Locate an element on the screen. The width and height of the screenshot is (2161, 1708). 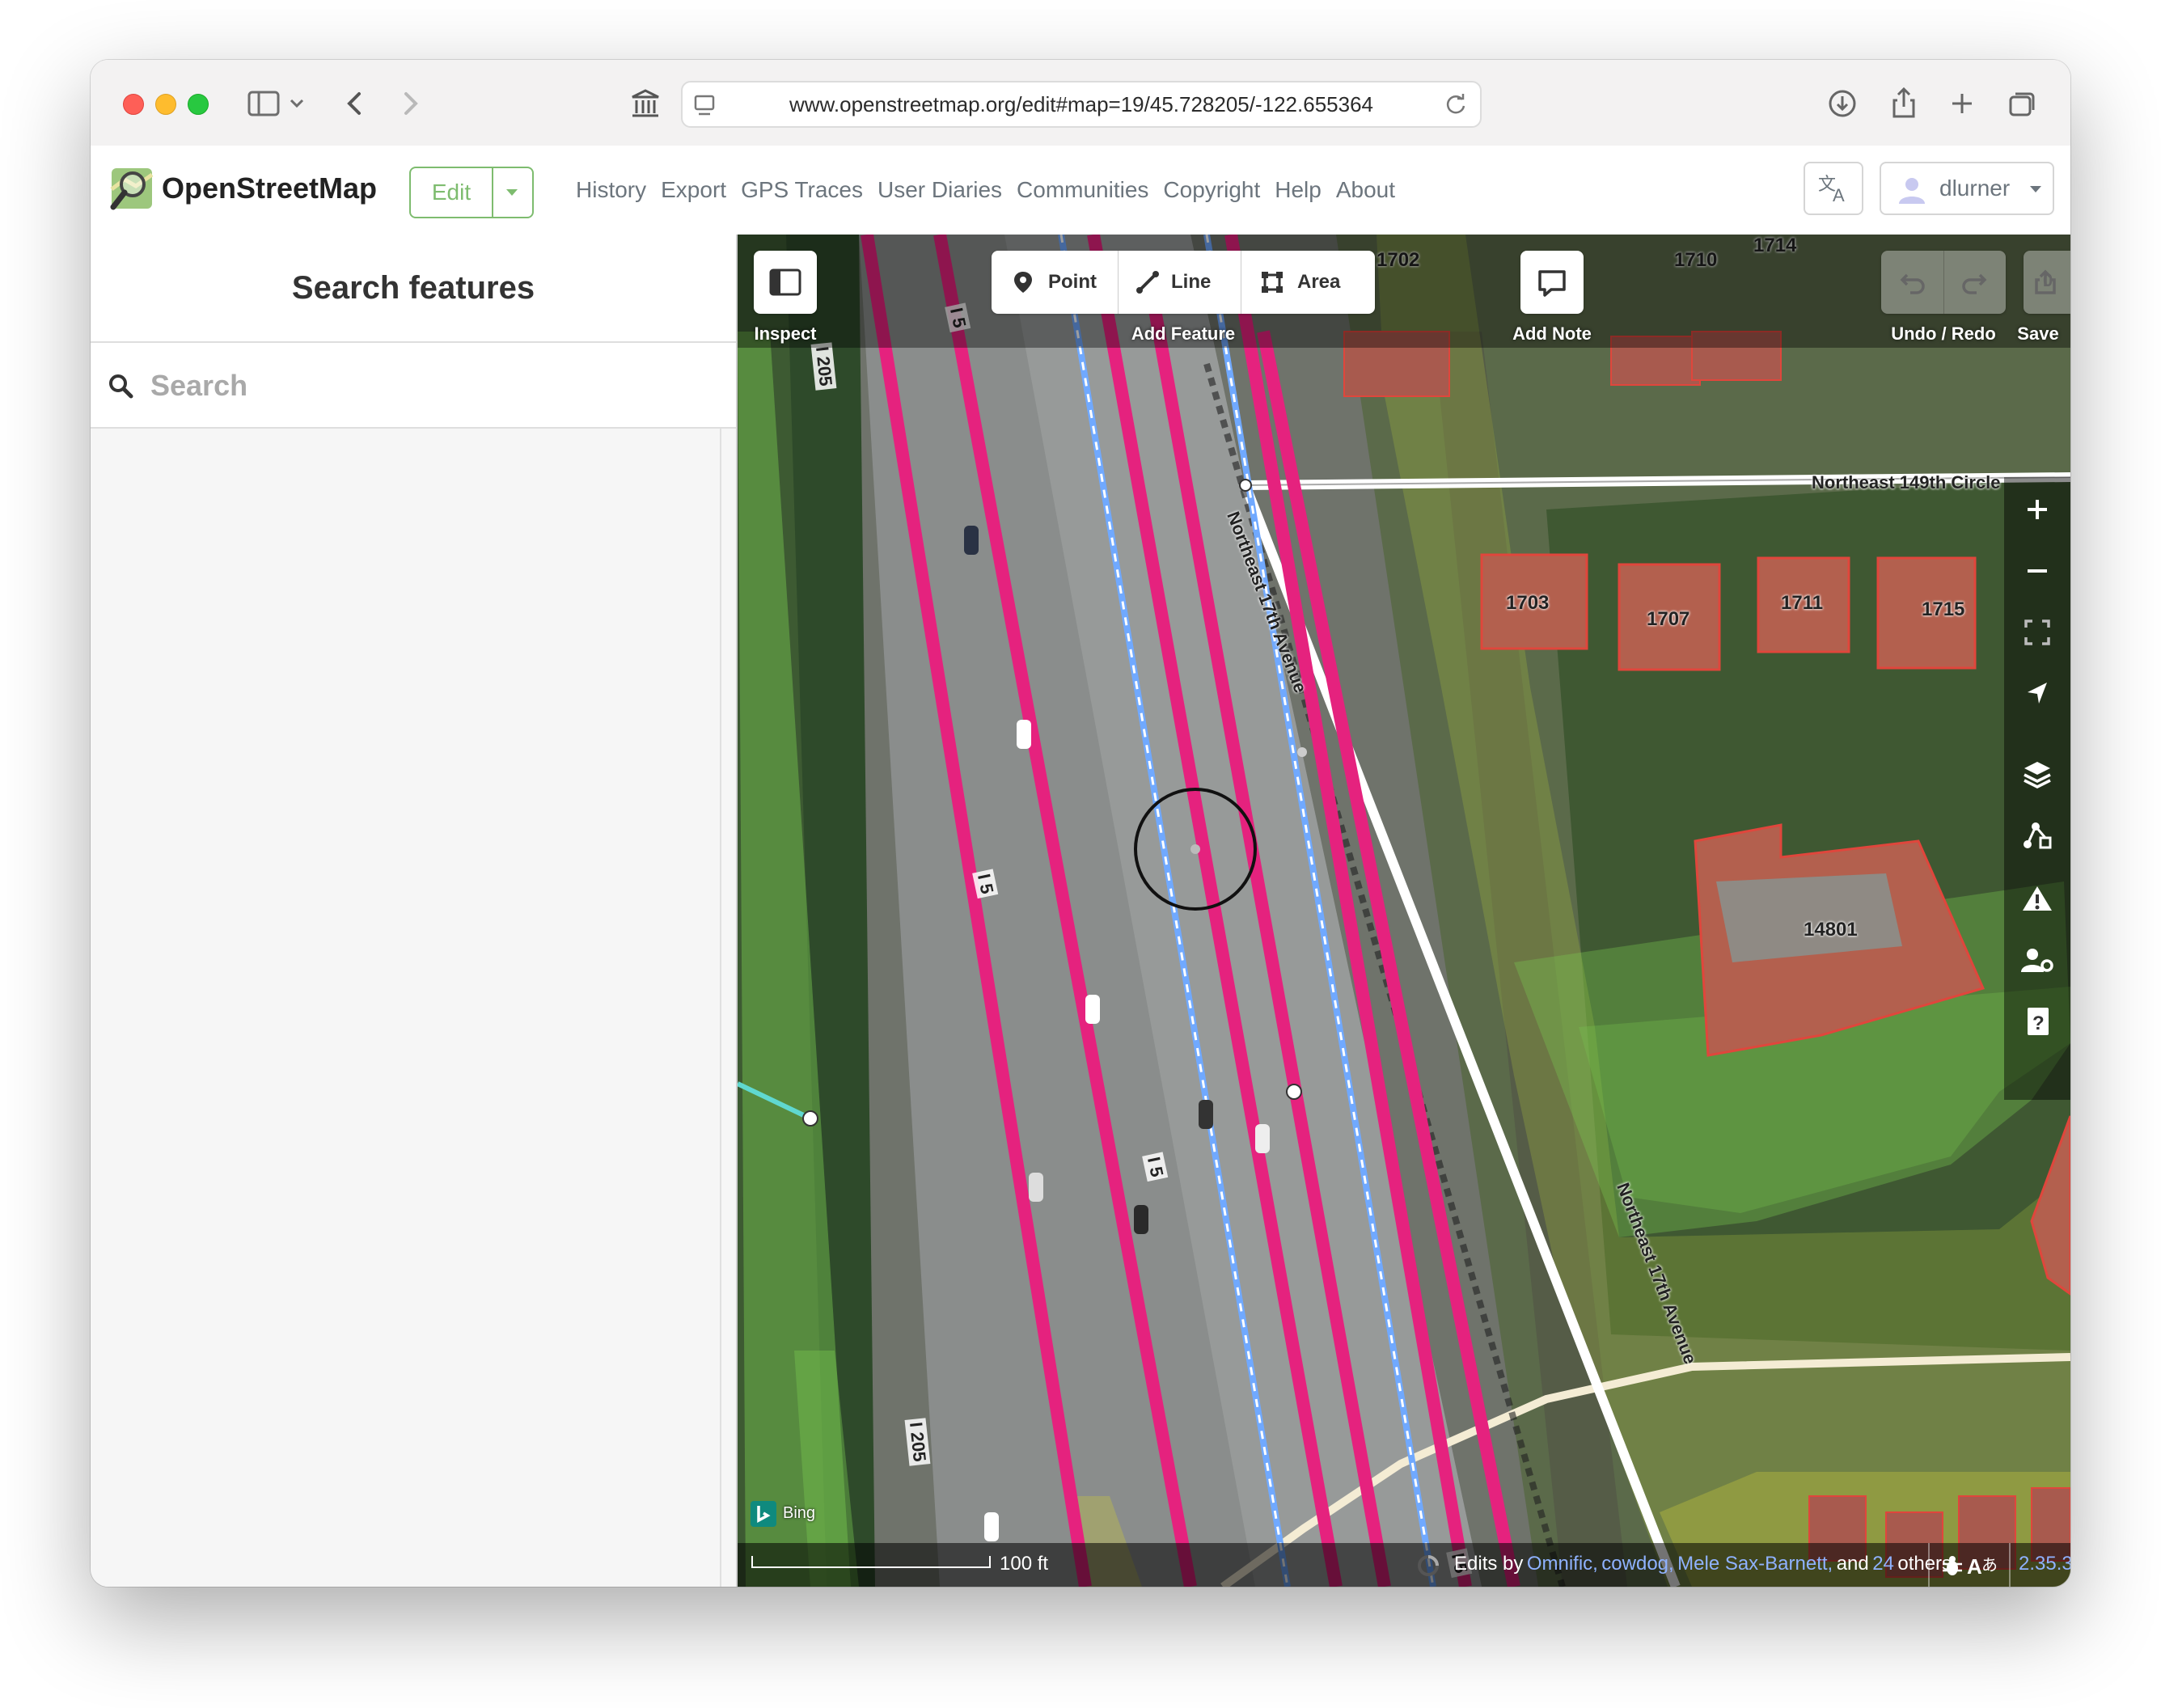
house-number: 1707 is located at coordinates (1668, 619).